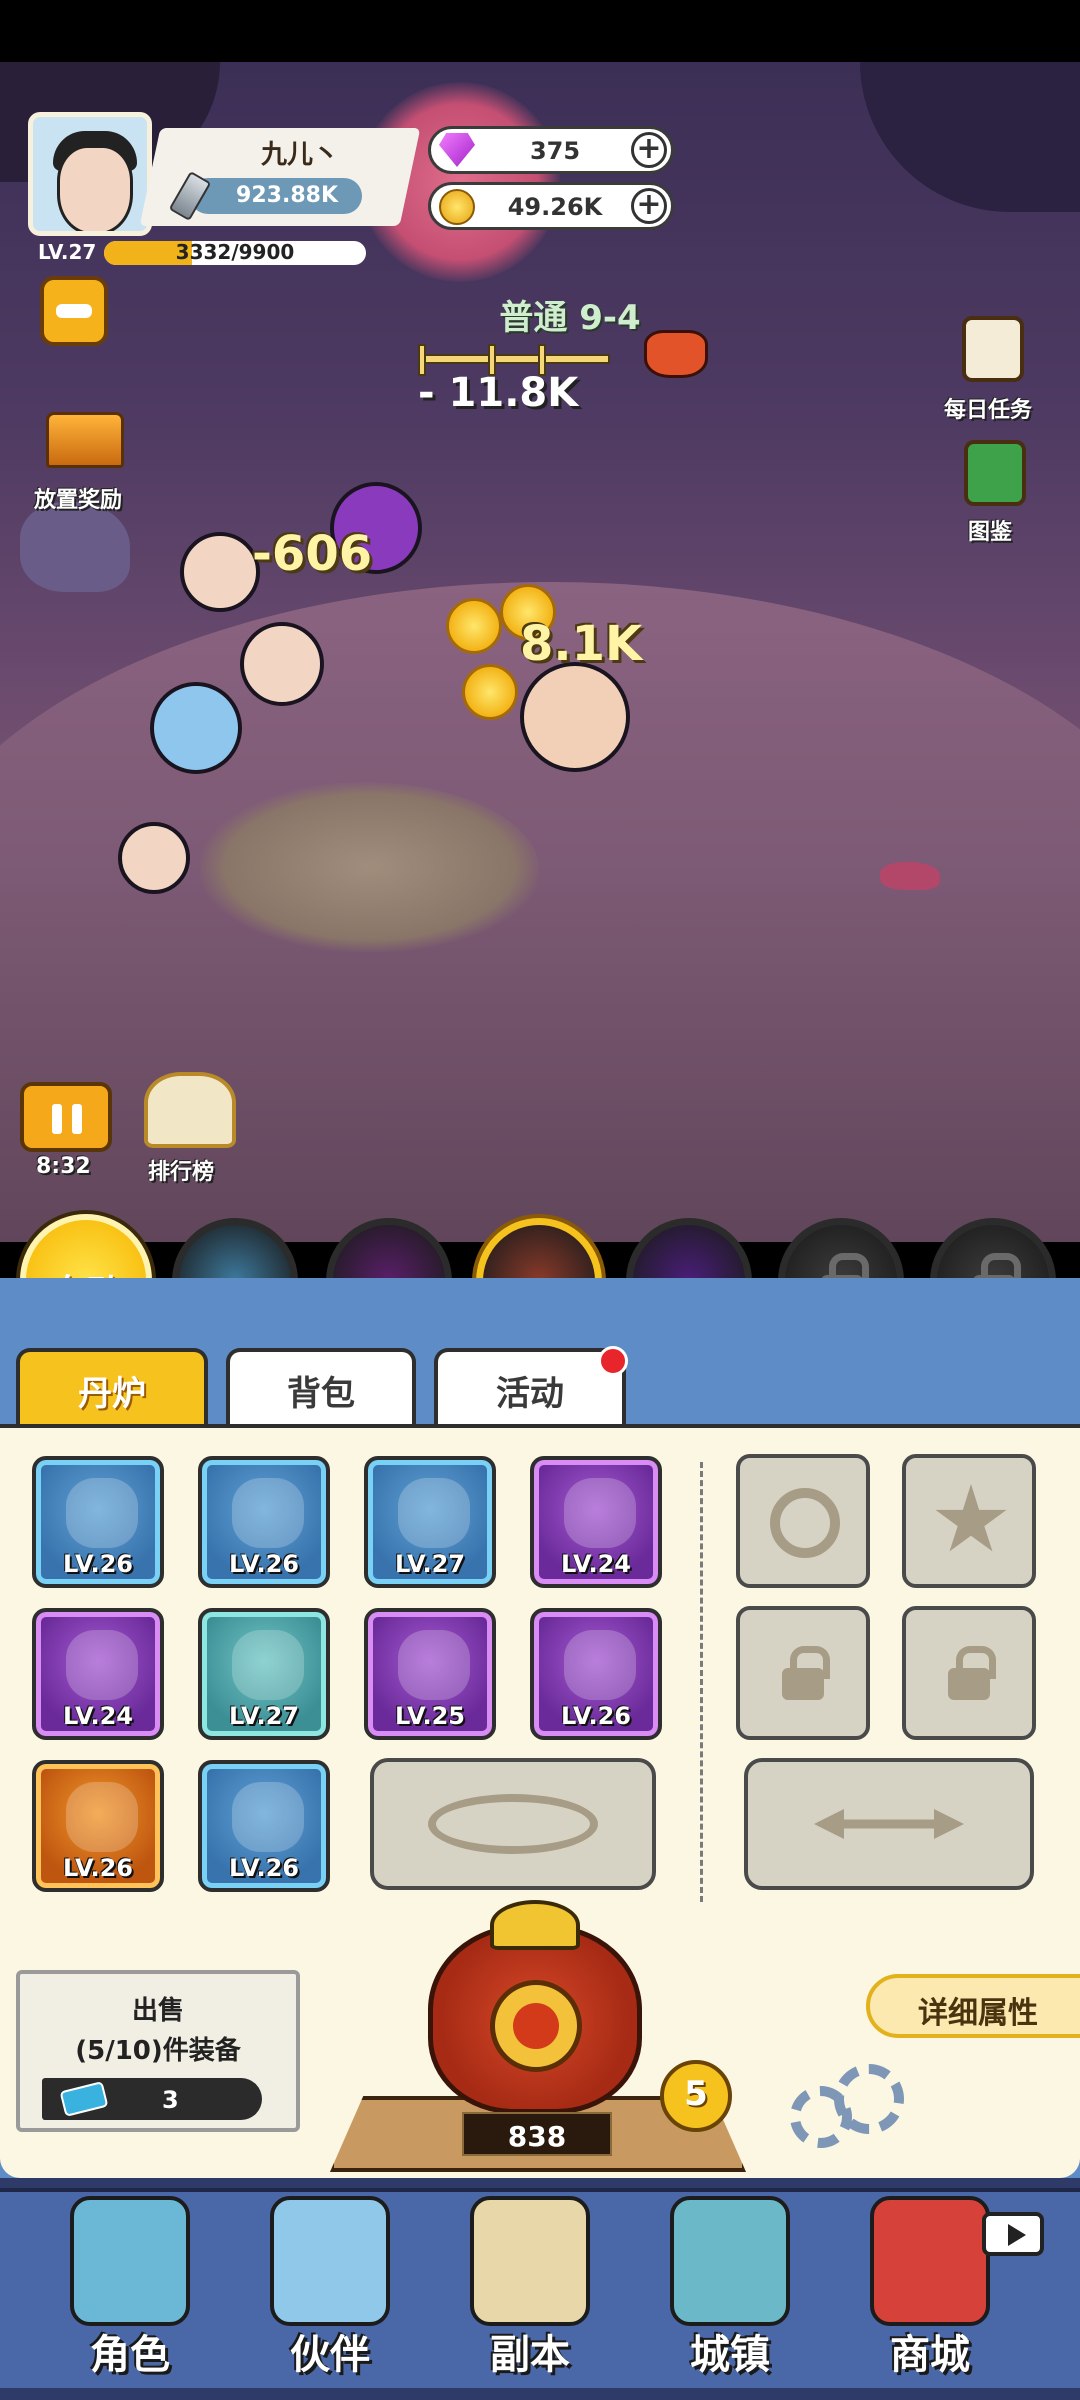  Describe the element at coordinates (600, 1665) in the screenshot. I see `fire-pearl-icon` at that location.